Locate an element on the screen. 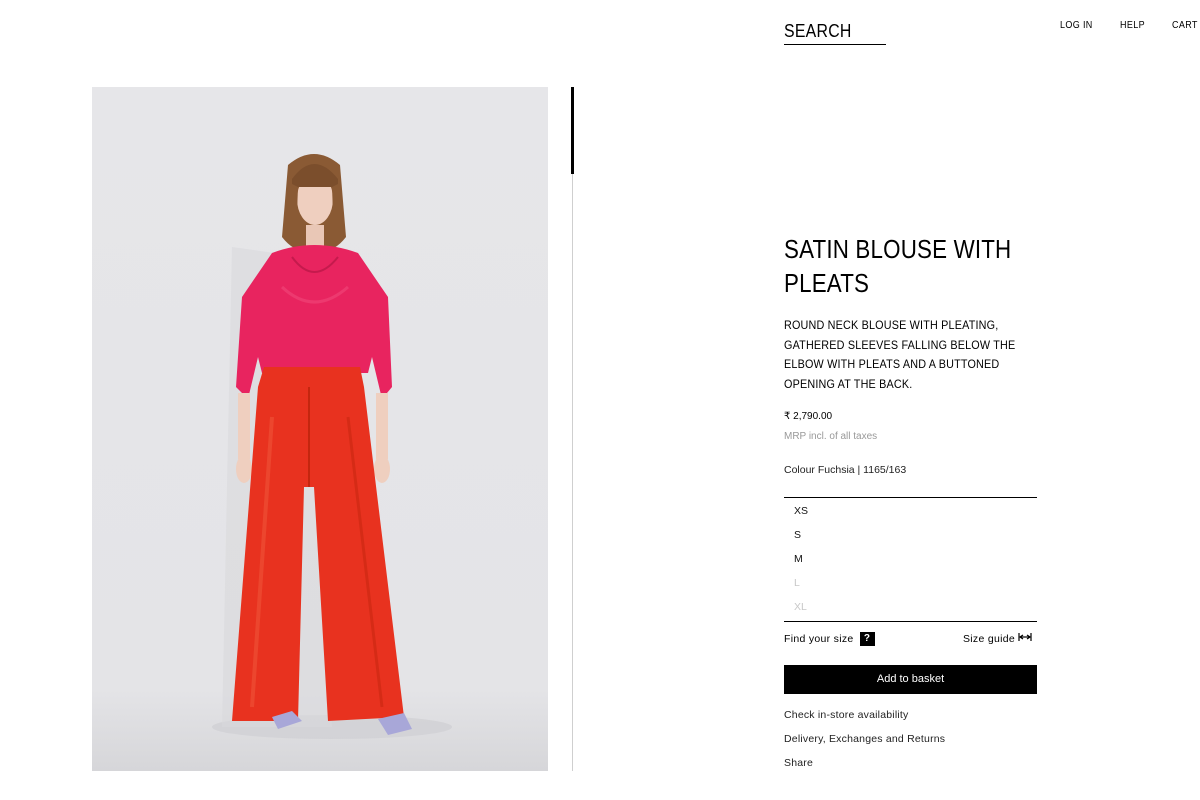 The width and height of the screenshot is (1200, 800). share-link: Share is located at coordinates (798, 763).